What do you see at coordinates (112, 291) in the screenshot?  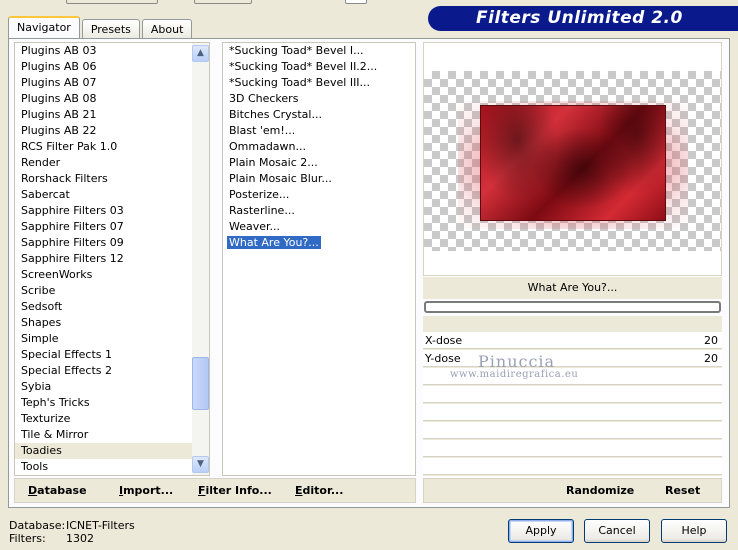 I see `category-item: Scribe` at bounding box center [112, 291].